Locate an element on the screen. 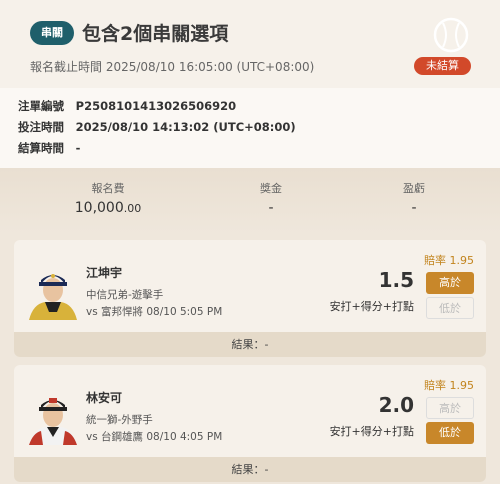 The image size is (500, 484). profit-col: 盈虧 - is located at coordinates (414, 198).